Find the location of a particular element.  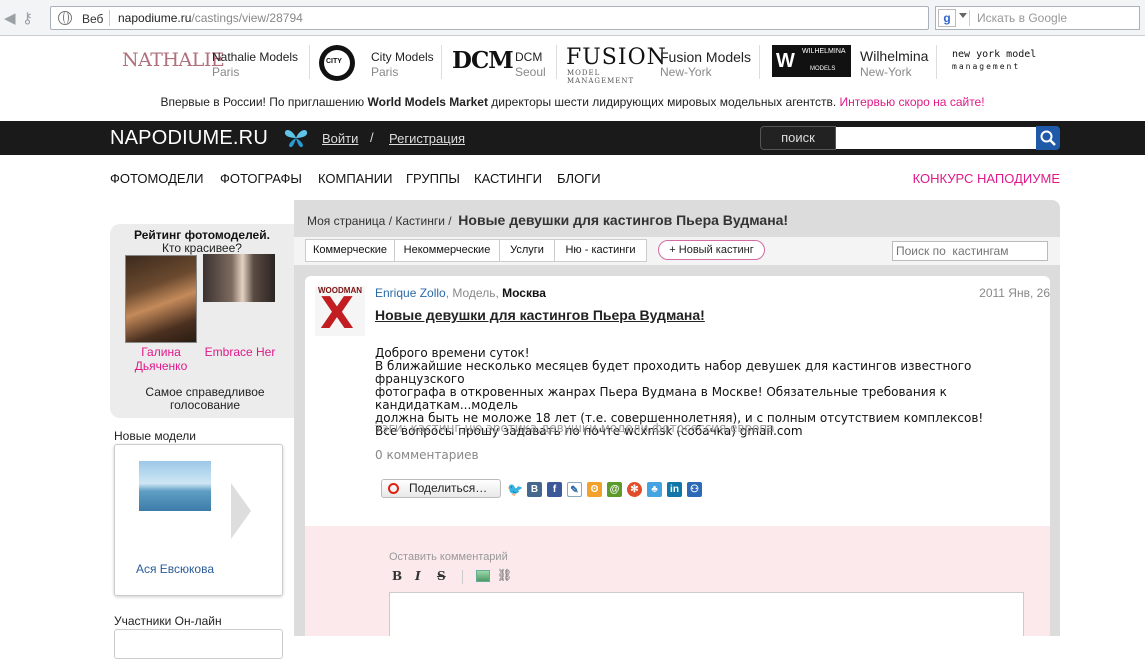

key-icon: ⚷ is located at coordinates (27, 18).